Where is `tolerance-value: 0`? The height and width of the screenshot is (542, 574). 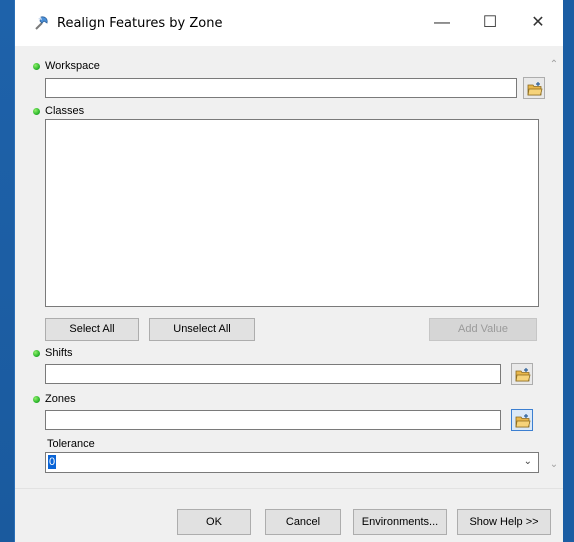
tolerance-value: 0 is located at coordinates (52, 462).